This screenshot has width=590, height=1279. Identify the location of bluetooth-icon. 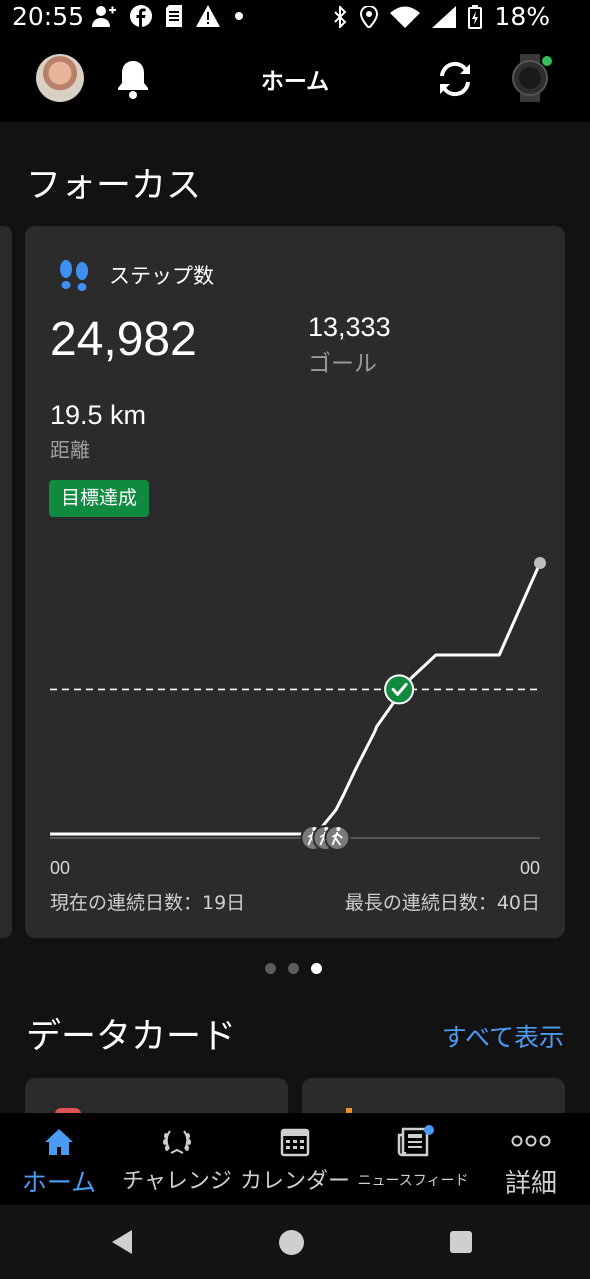
(340, 16).